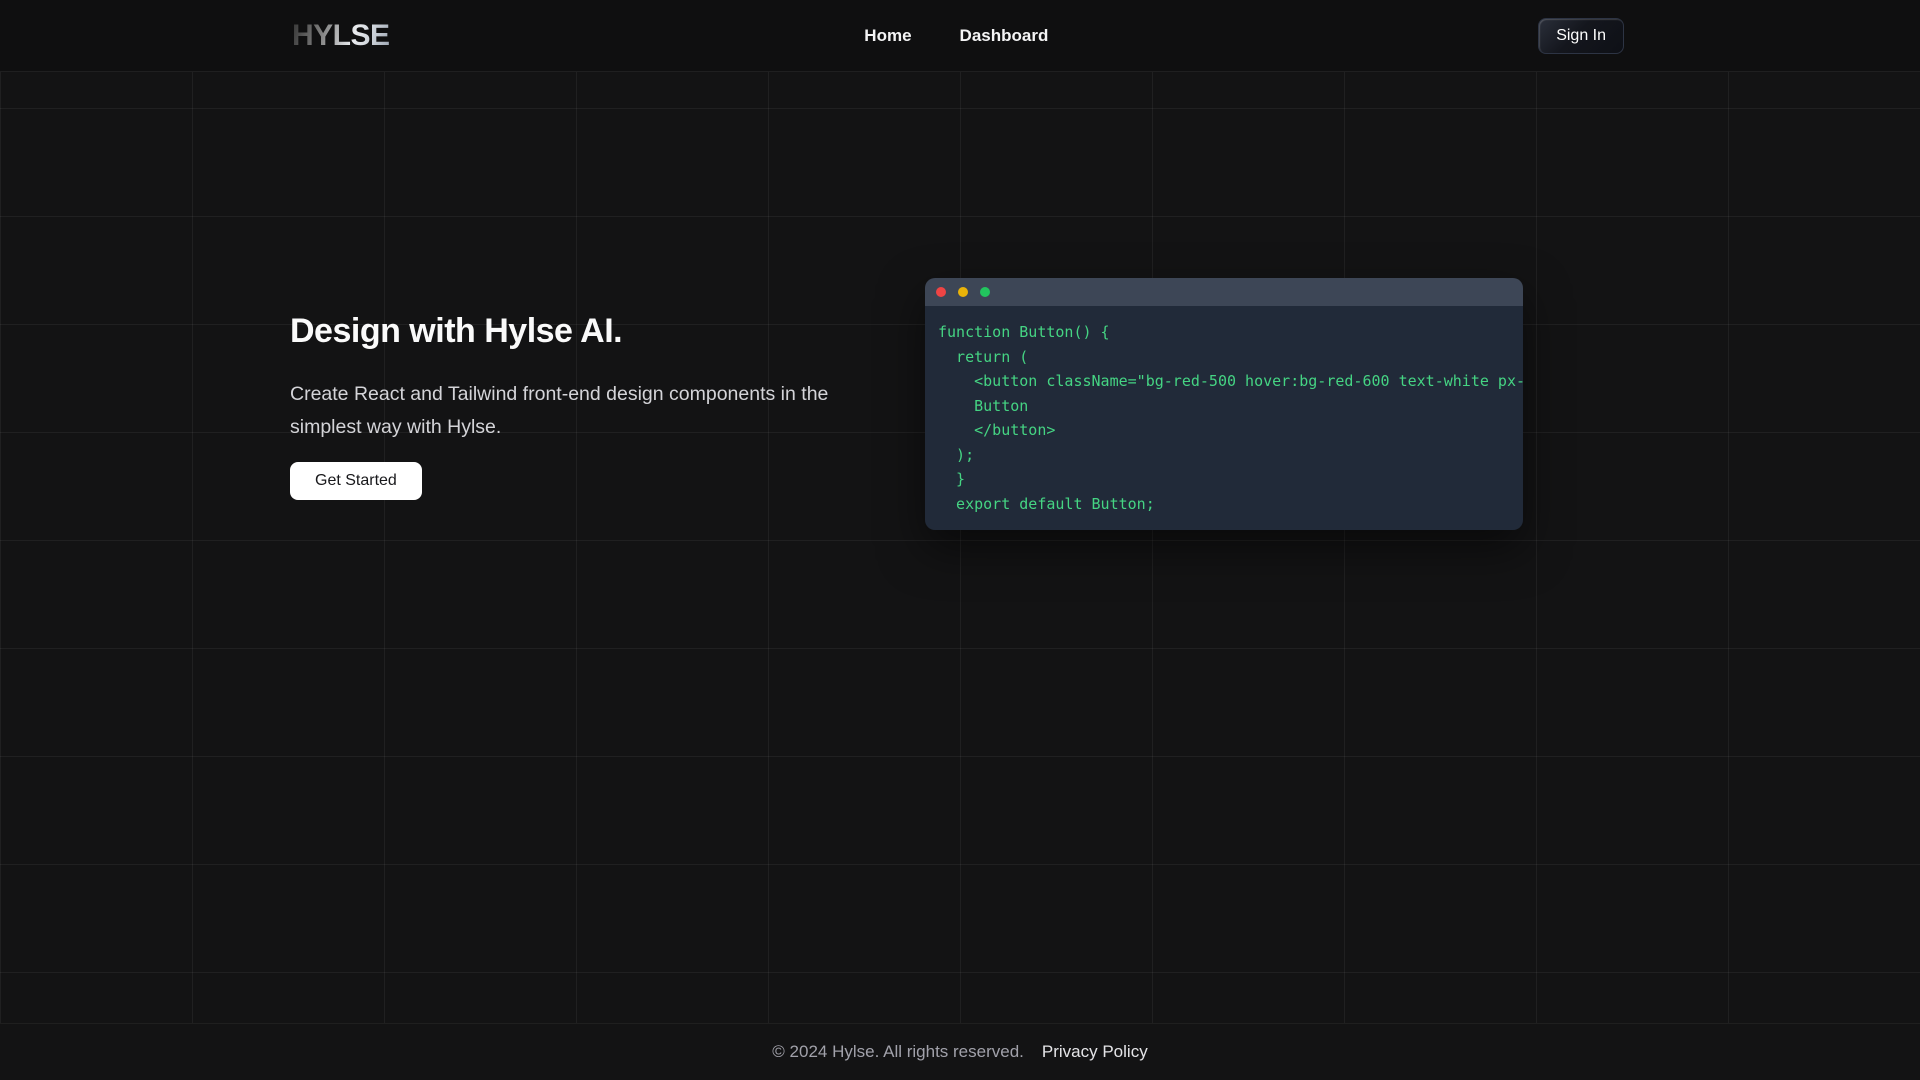  What do you see at coordinates (1004, 36) in the screenshot?
I see `nav-link-dashboard: Dashboard` at bounding box center [1004, 36].